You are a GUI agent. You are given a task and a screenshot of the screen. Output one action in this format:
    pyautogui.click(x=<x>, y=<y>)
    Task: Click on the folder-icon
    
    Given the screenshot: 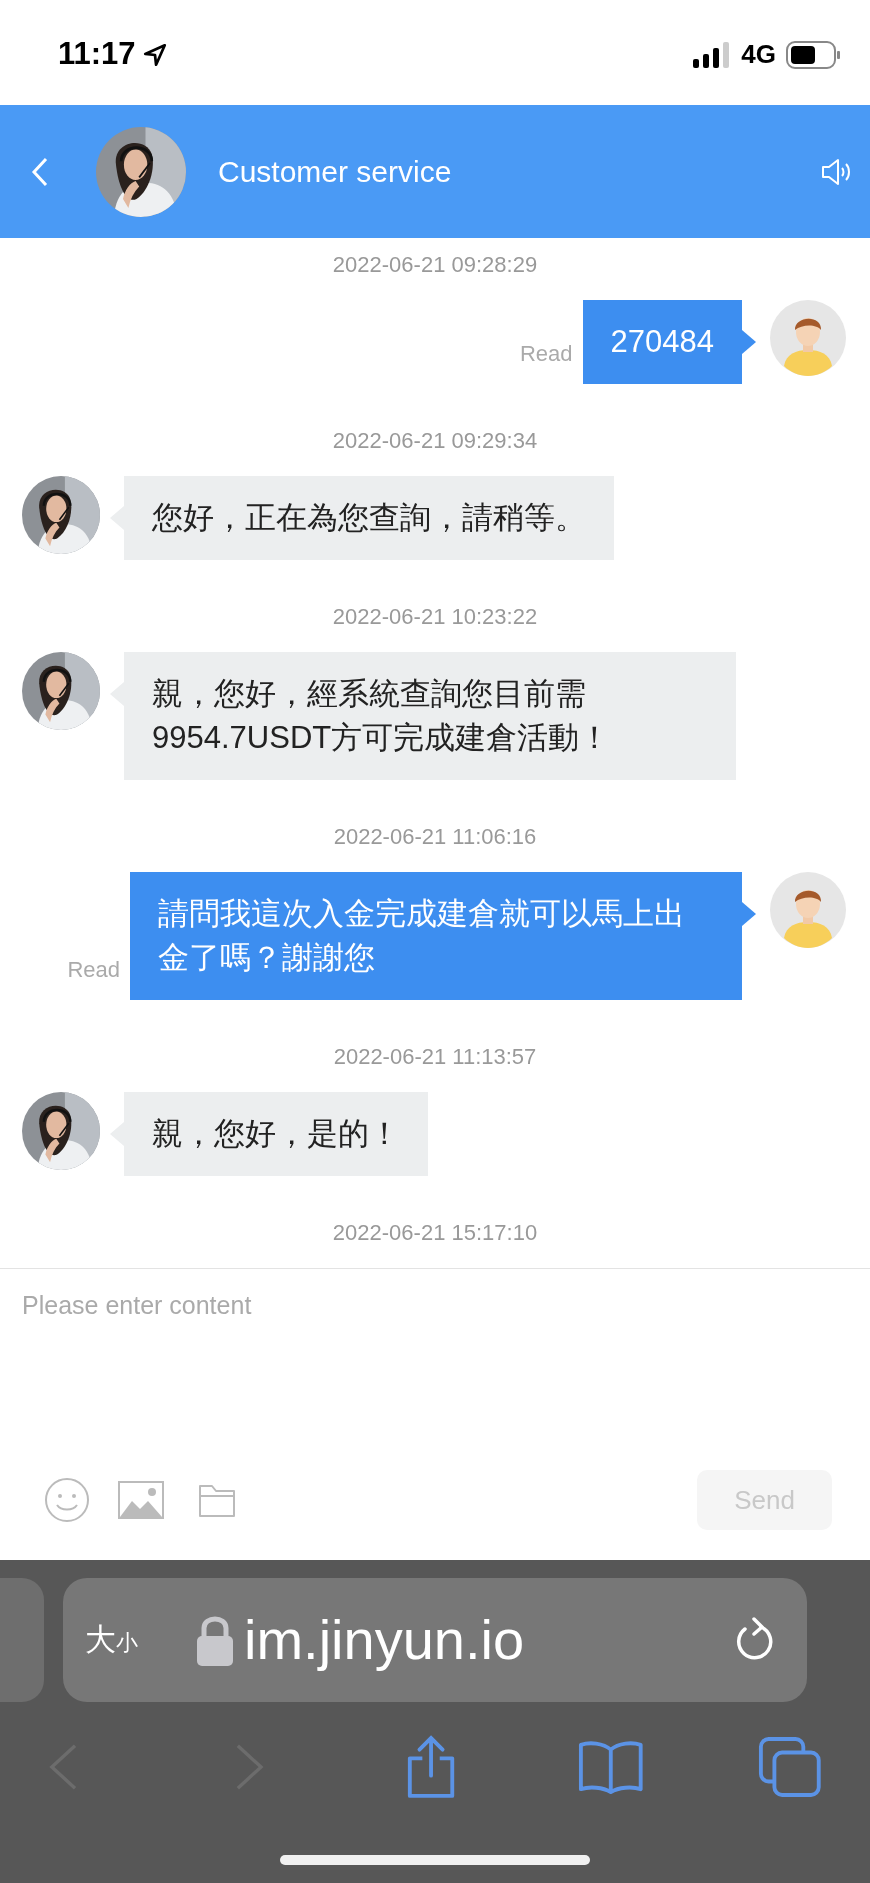 What is the action you would take?
    pyautogui.click(x=217, y=1500)
    